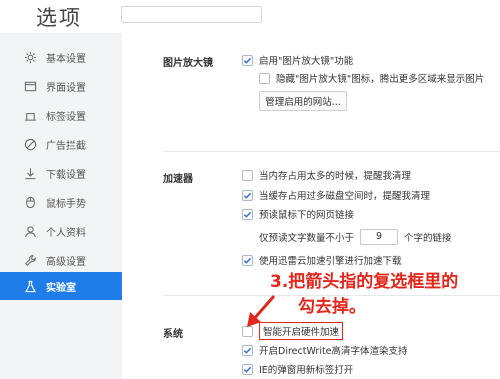 The height and width of the screenshot is (379, 500). What do you see at coordinates (61, 288) in the screenshot?
I see `sidebar-item-label: 实验室` at bounding box center [61, 288].